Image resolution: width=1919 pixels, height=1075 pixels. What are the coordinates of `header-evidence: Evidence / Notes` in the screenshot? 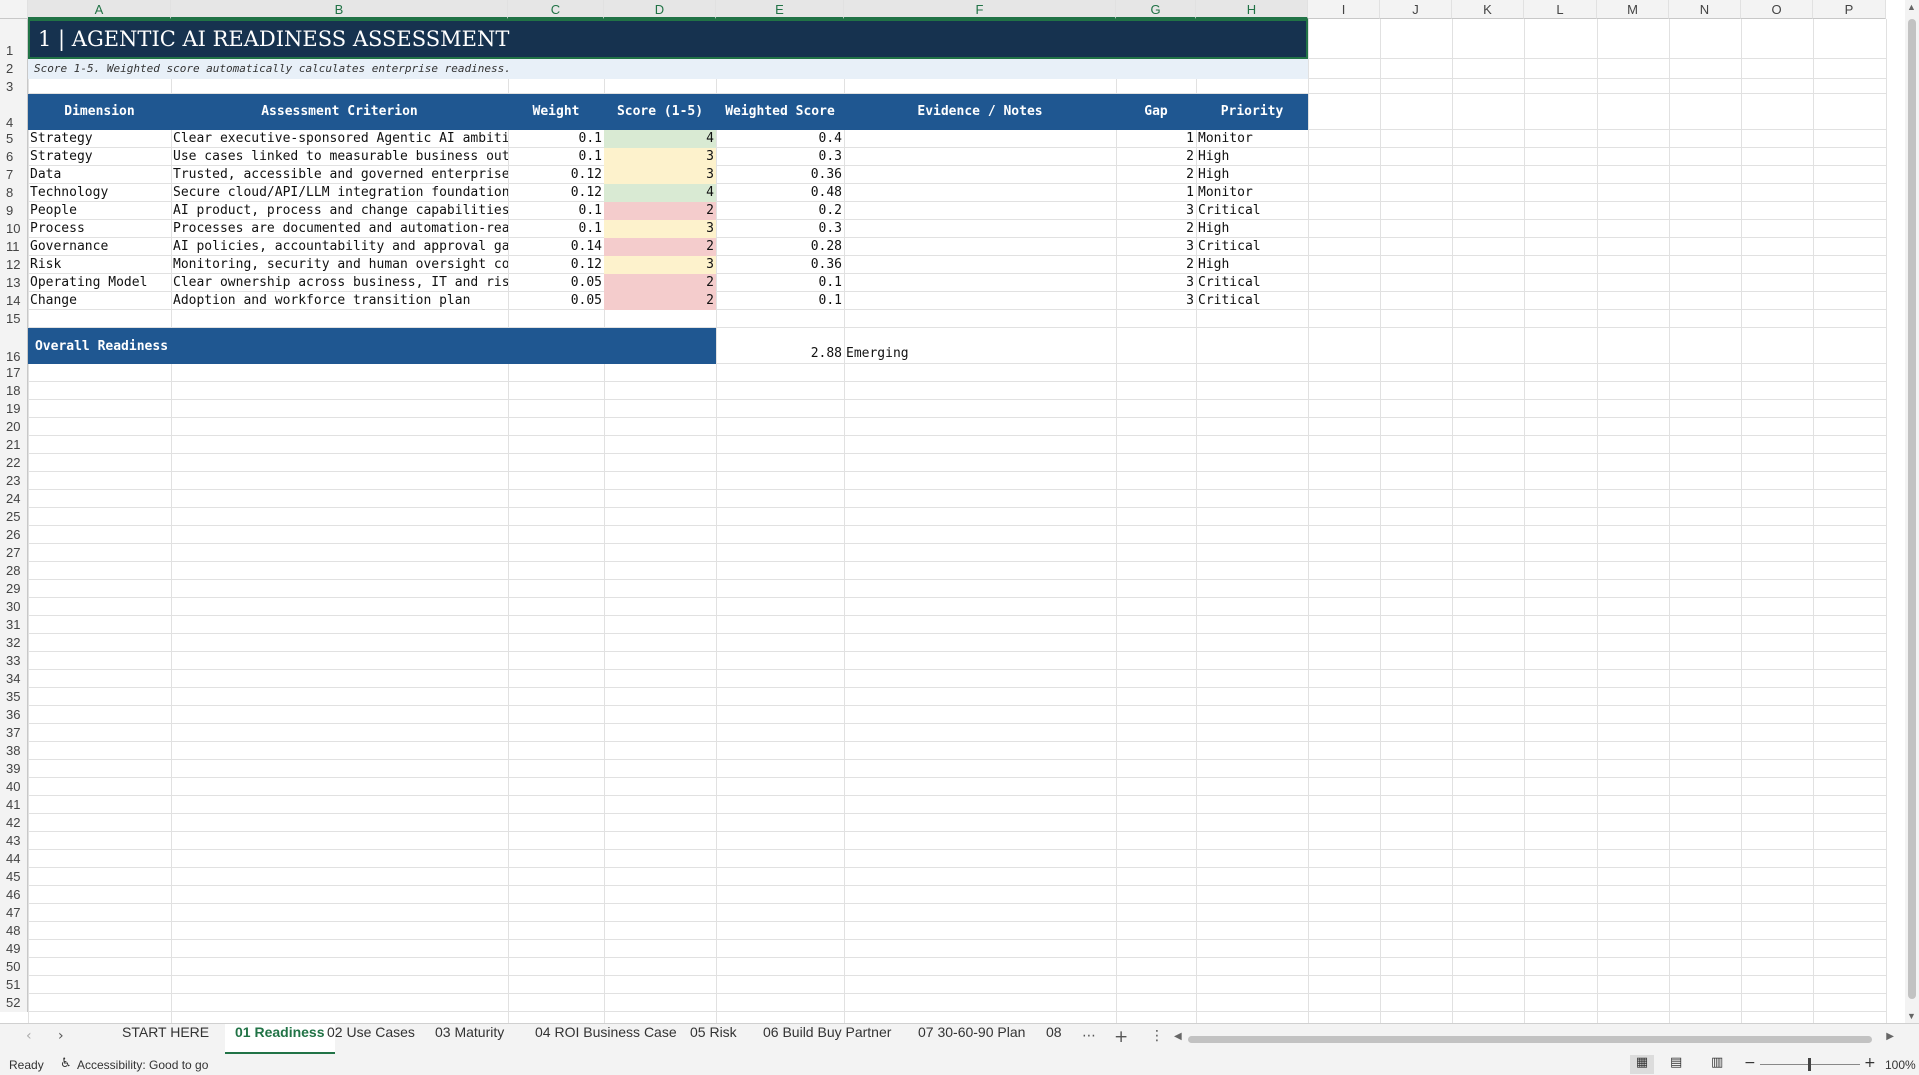 It's located at (980, 112).